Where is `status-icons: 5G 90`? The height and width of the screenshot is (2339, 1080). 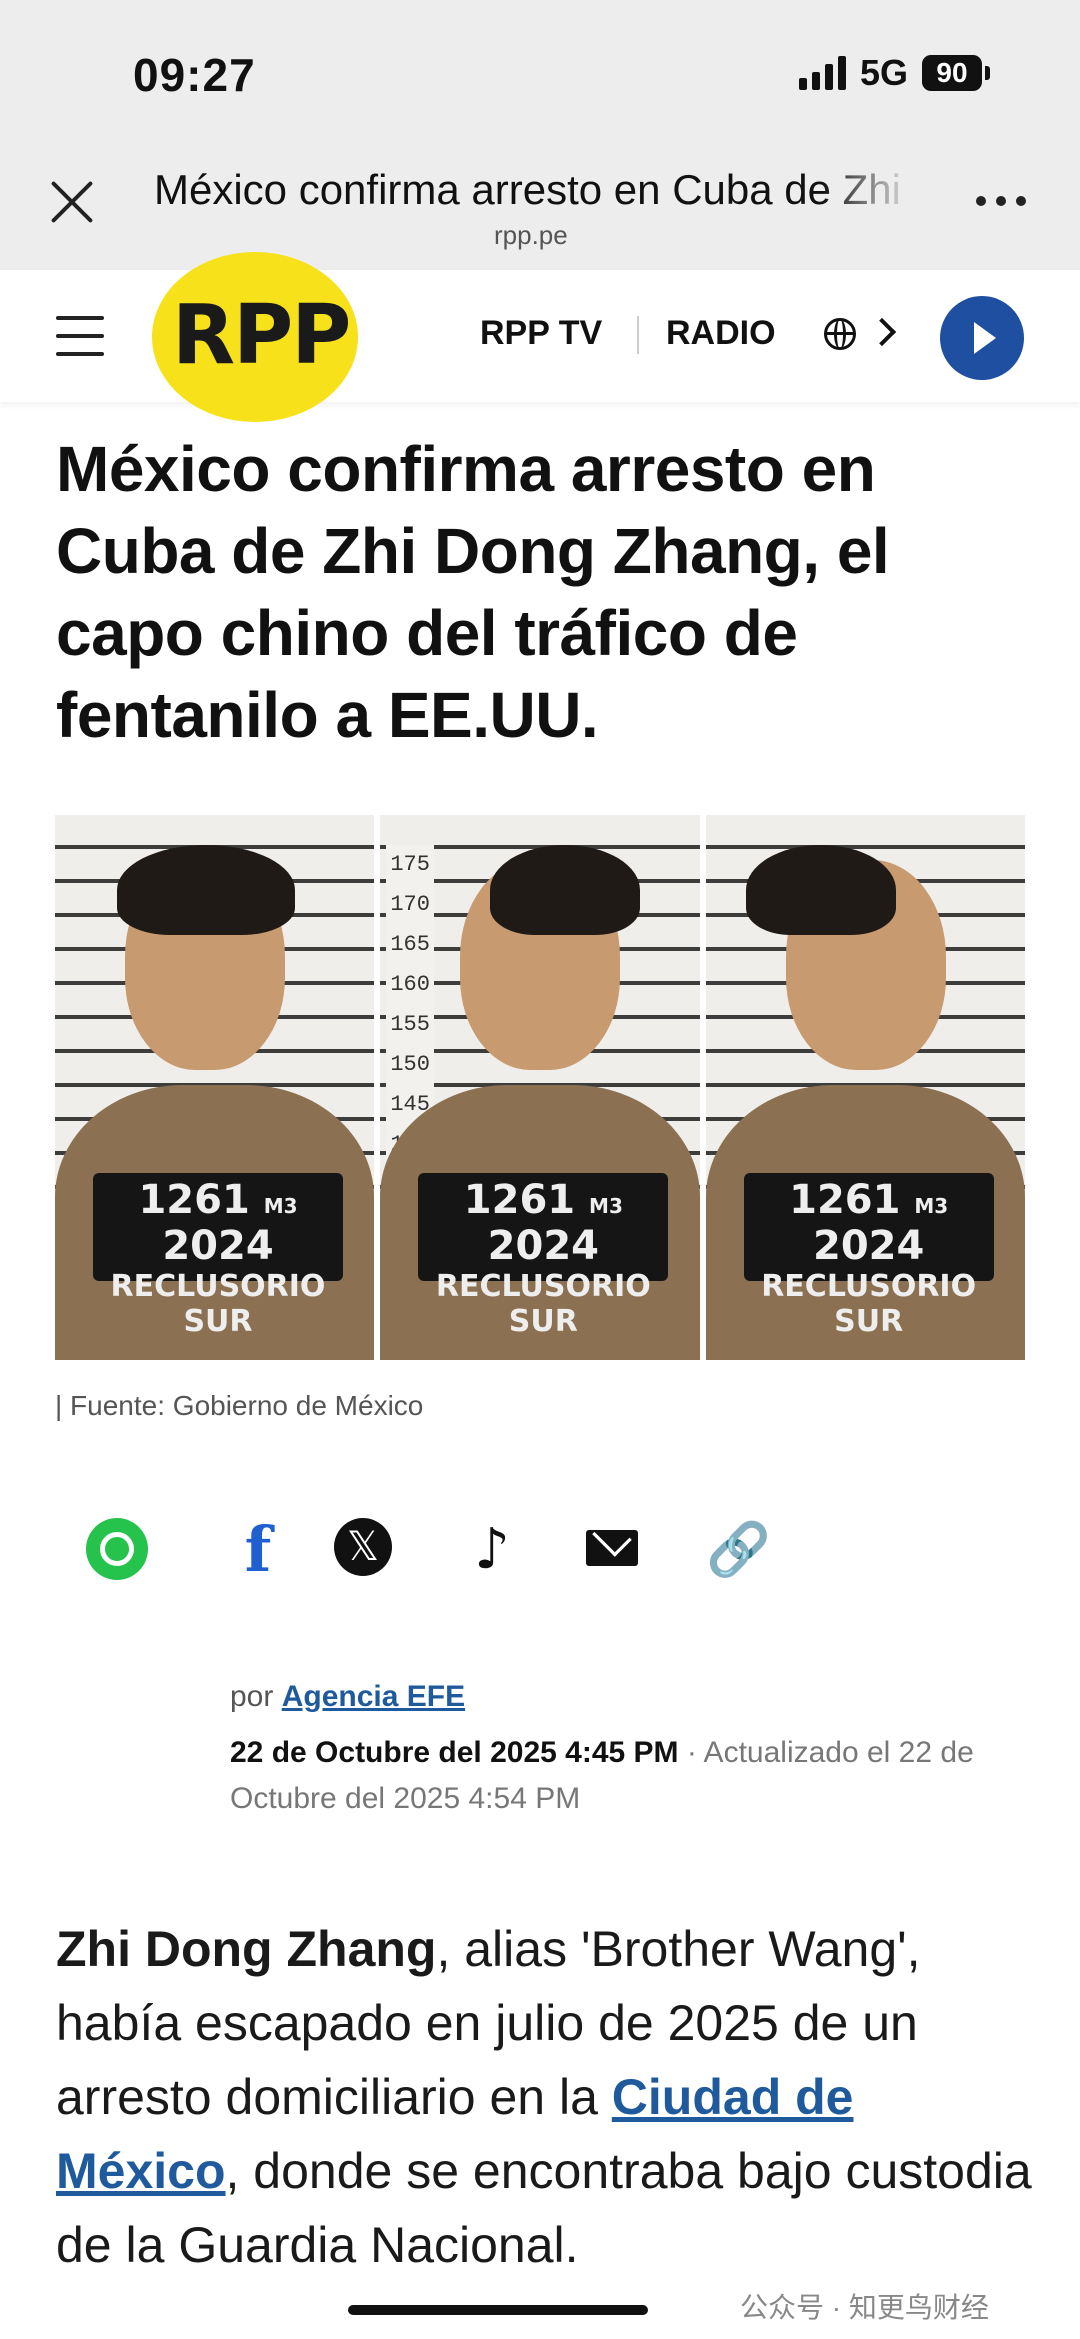 status-icons: 5G 90 is located at coordinates (894, 73).